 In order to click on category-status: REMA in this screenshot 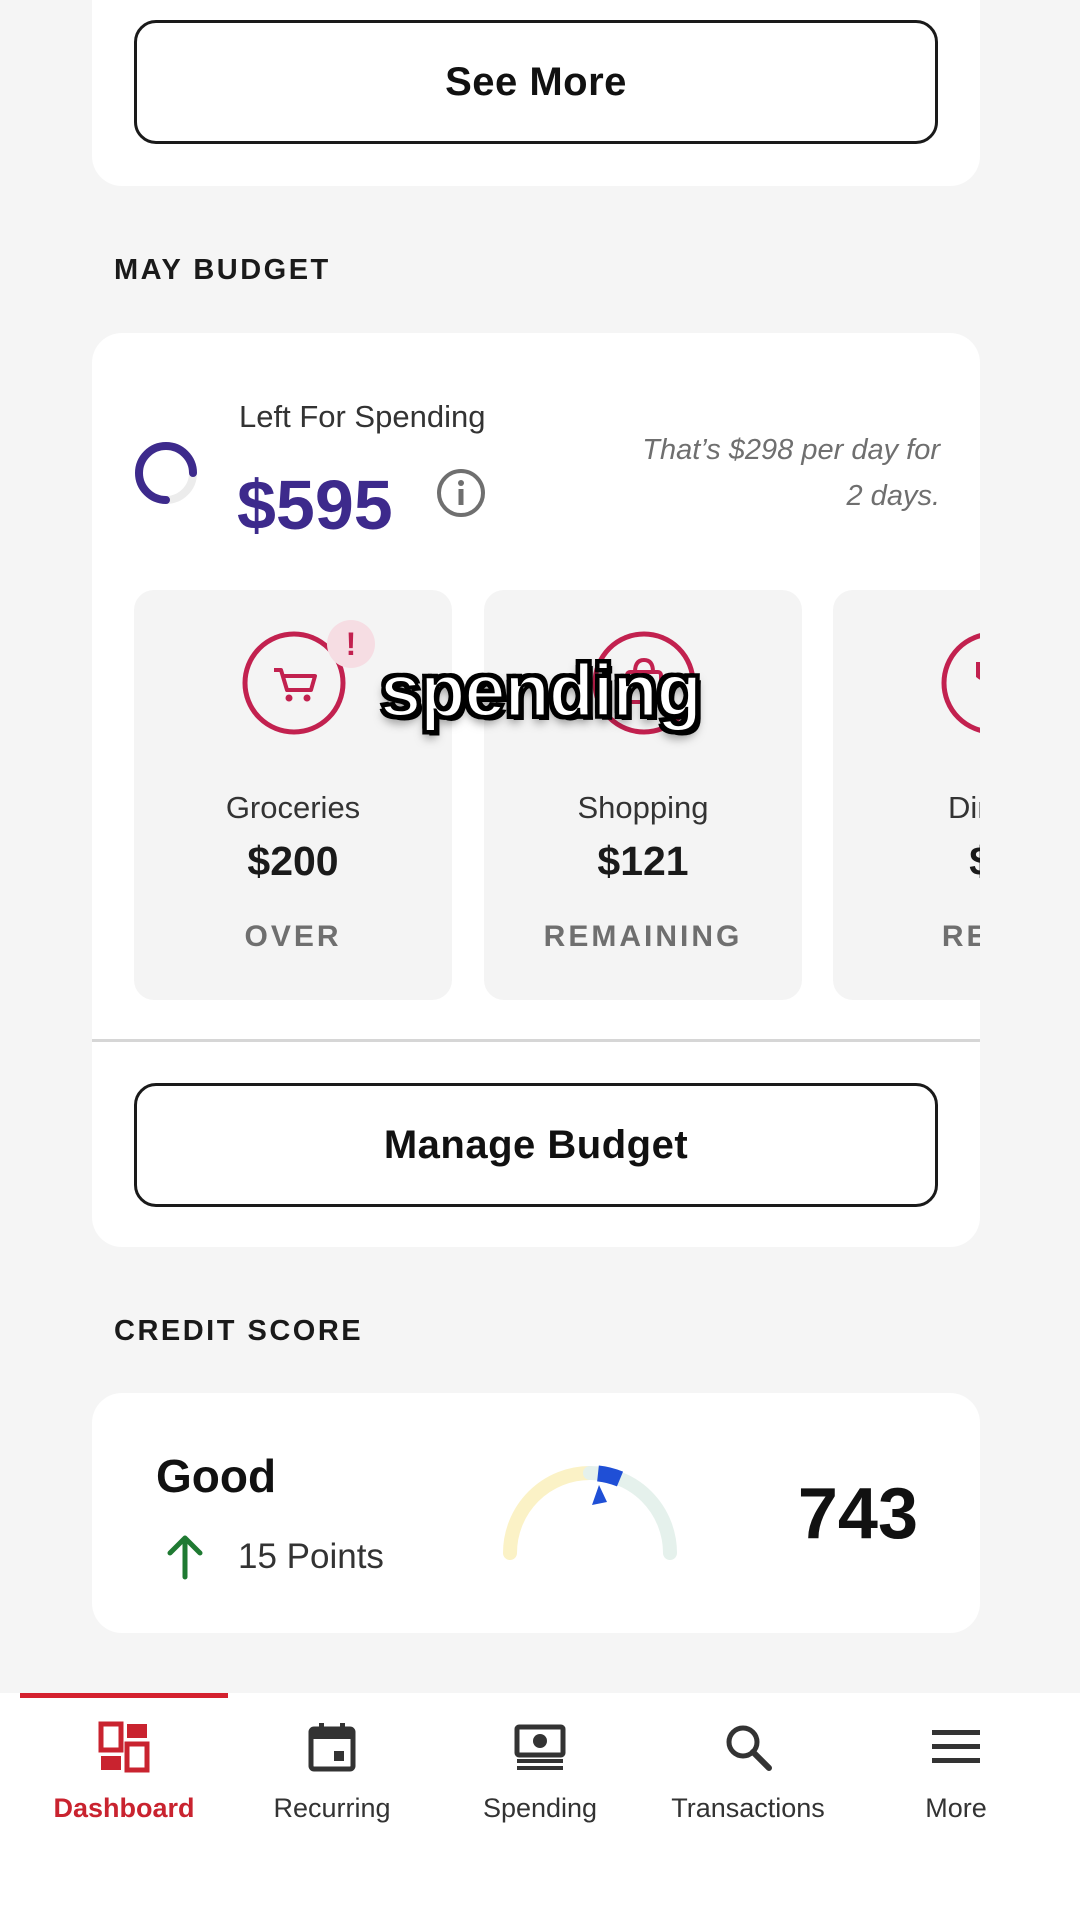, I will do `click(960, 936)`.